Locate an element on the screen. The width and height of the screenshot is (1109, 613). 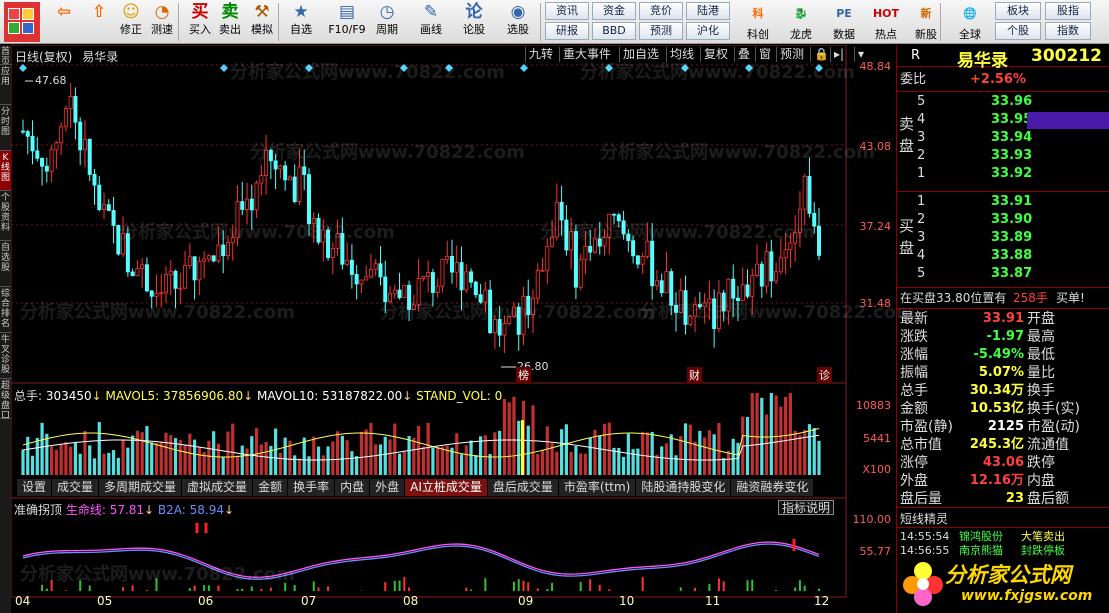
quick-button-0-2: 竞价 is located at coordinates (661, 11).